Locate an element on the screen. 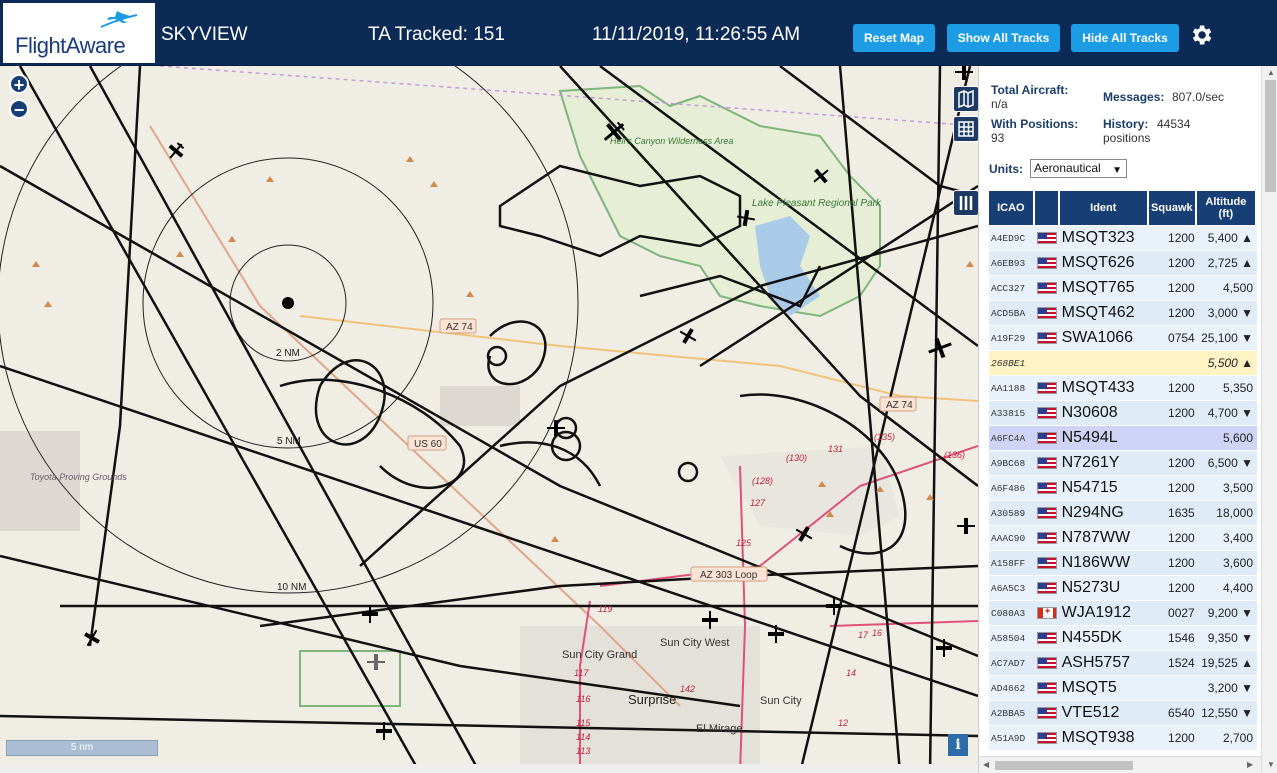  table-row: AA1188 MSQT433 1200 5,350 is located at coordinates (1123, 388).